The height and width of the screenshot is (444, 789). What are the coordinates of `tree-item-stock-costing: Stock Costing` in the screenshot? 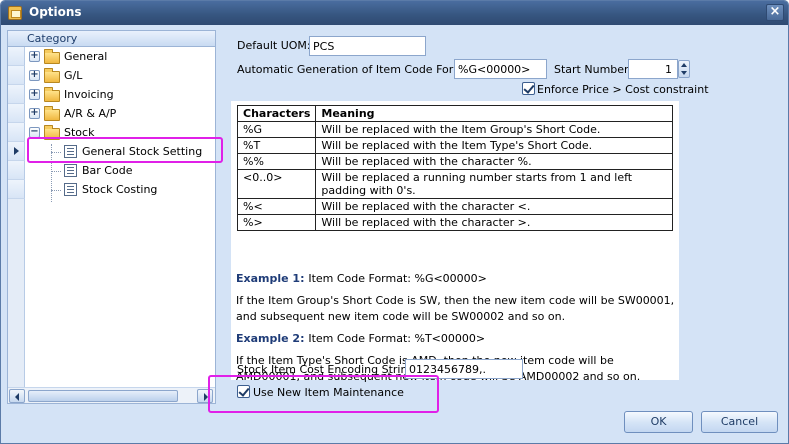 It's located at (111, 189).